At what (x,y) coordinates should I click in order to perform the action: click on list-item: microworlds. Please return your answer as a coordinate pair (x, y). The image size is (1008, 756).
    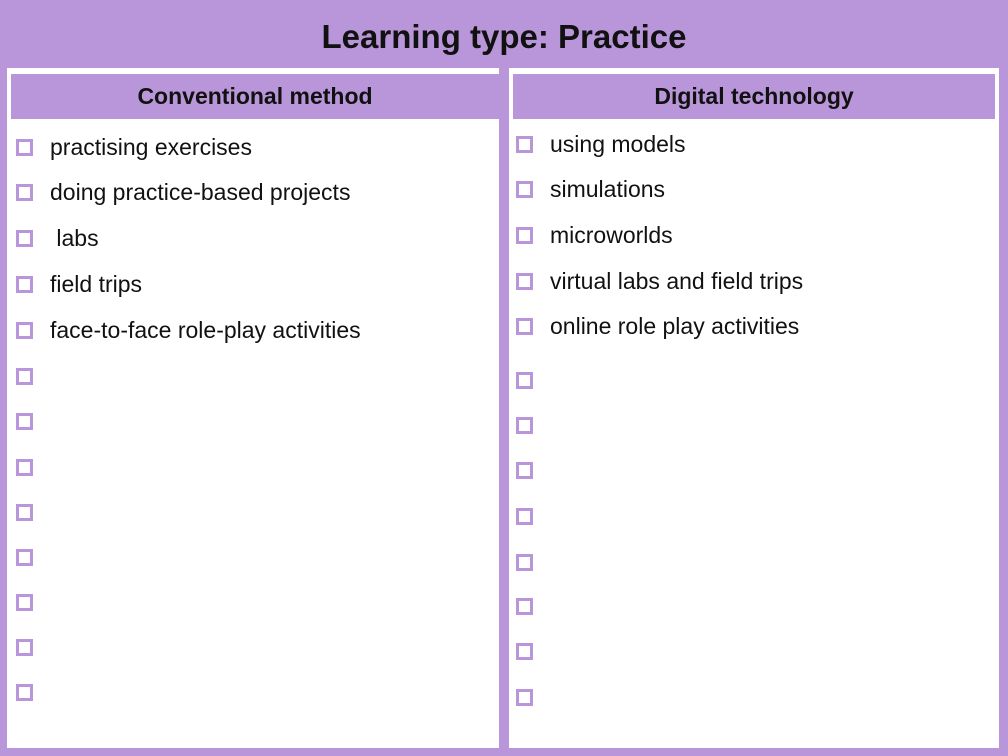
    Looking at the image, I should click on (594, 235).